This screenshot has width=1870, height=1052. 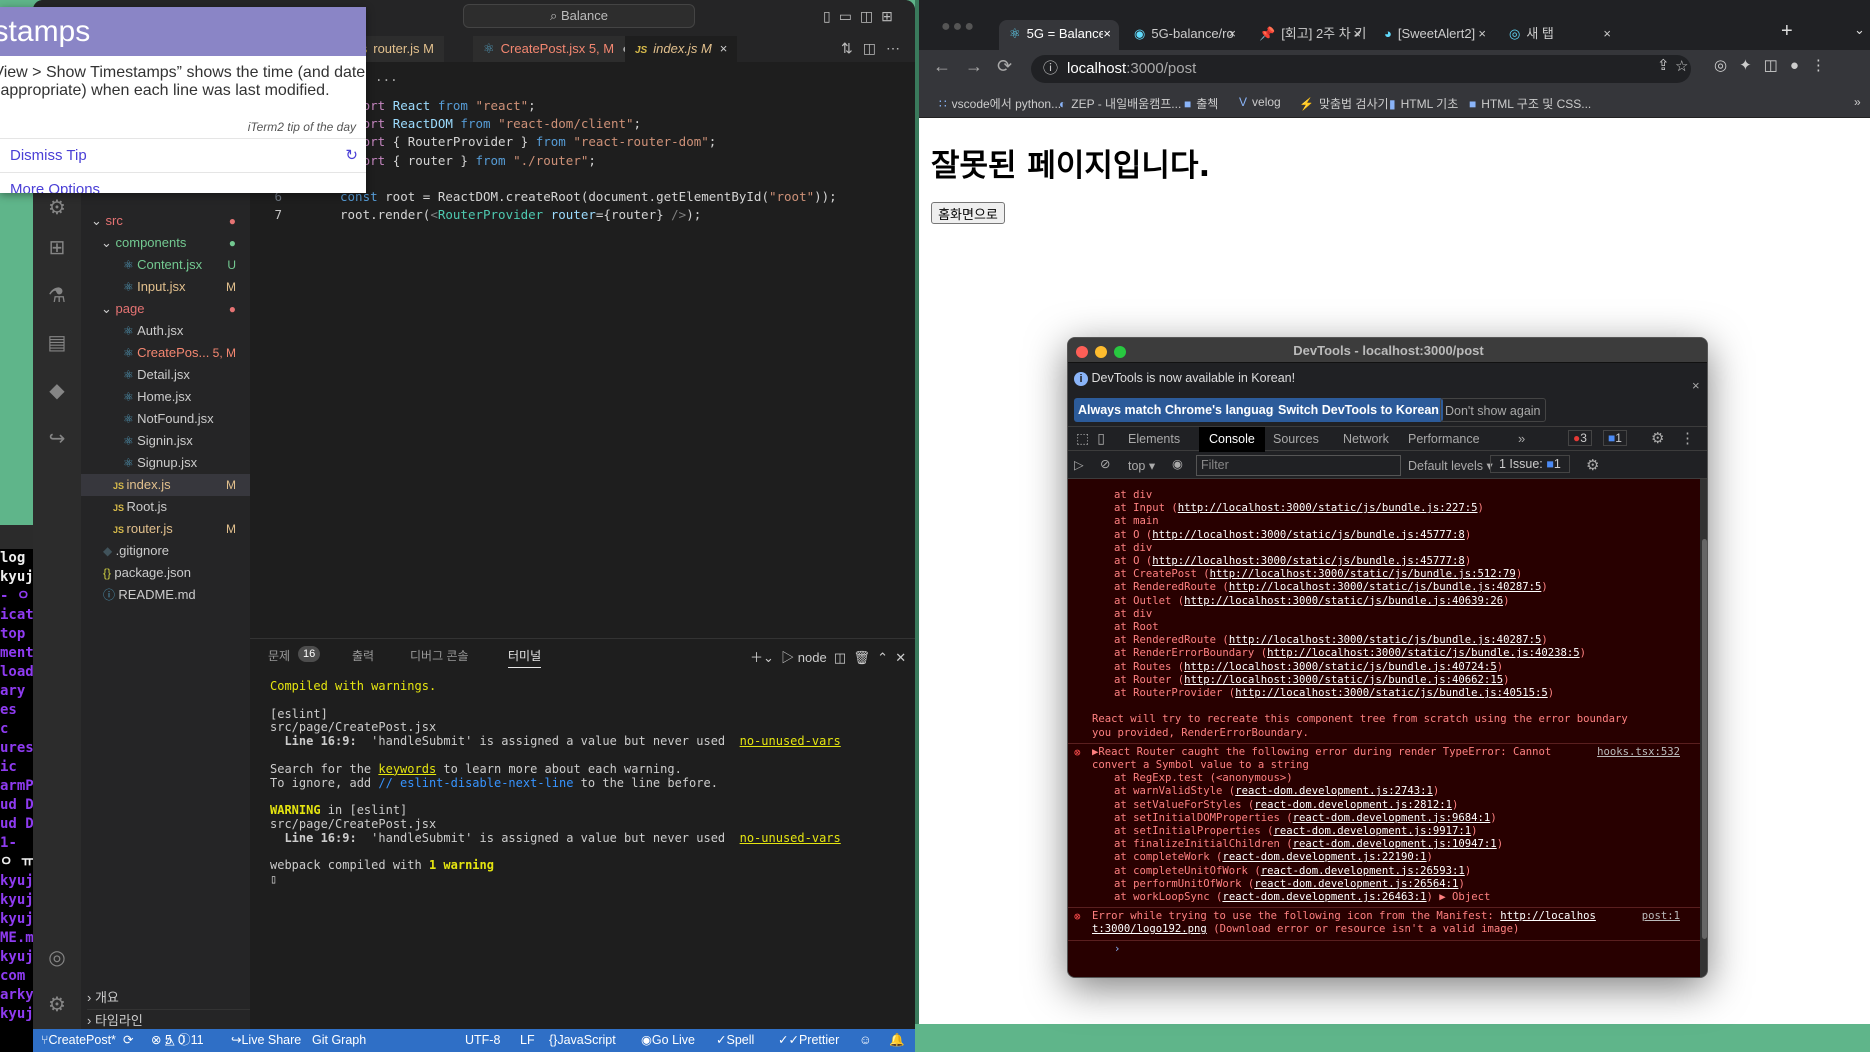 I want to click on home-button: 홈화면으로, so click(x=968, y=213).